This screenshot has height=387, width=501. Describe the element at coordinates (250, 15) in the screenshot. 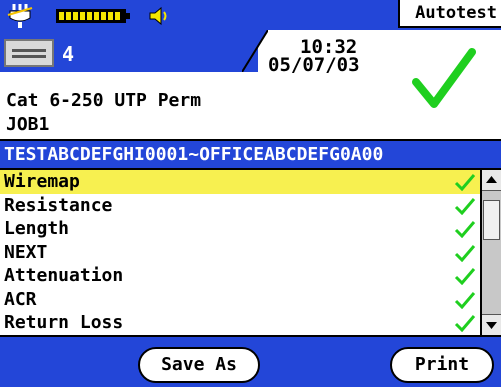

I see `status-bar: Autotest` at that location.